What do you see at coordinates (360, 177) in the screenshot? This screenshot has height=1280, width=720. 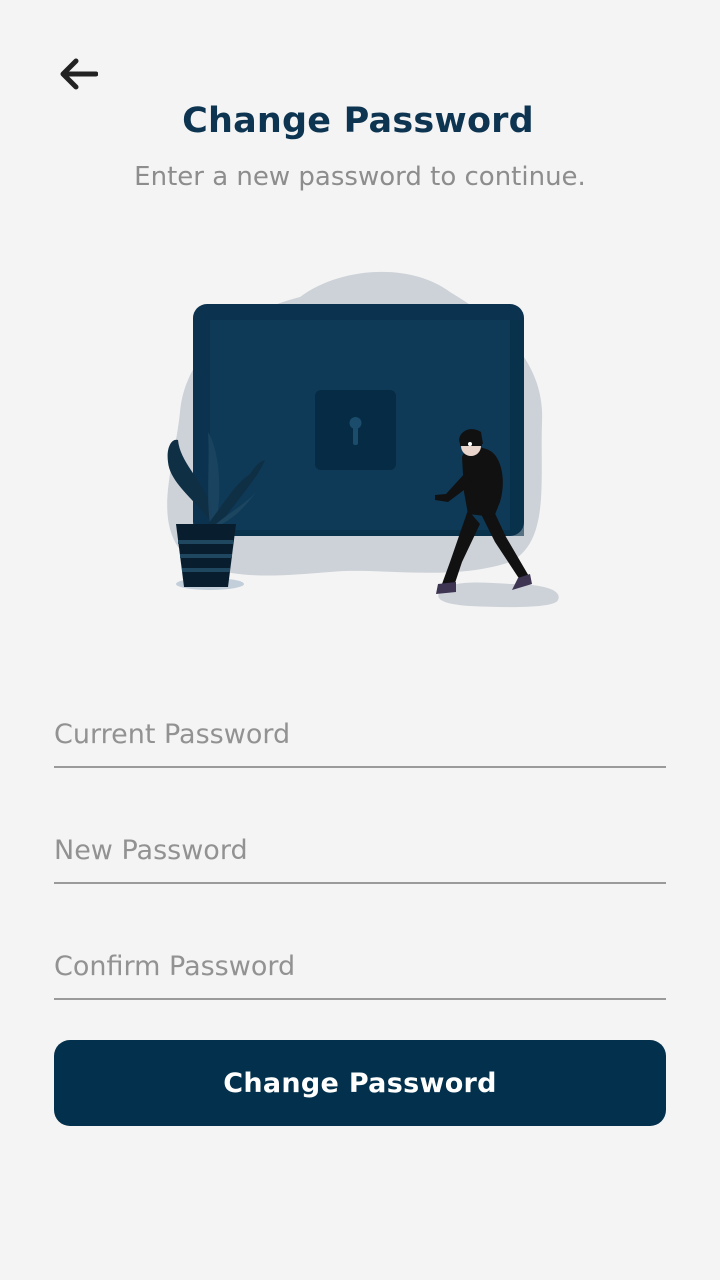 I see `page-subtitle: Enter a new password to continue.` at bounding box center [360, 177].